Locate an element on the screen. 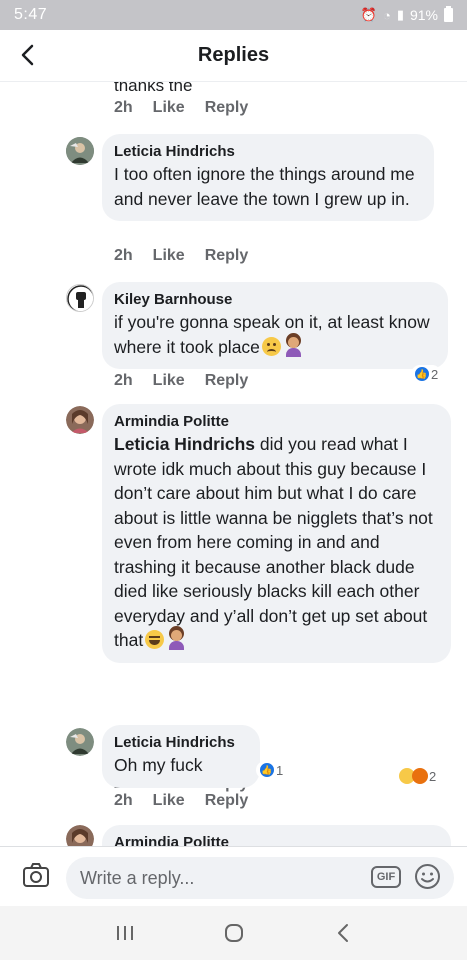 The width and height of the screenshot is (467, 960). reaction-count: 1 is located at coordinates (280, 770).